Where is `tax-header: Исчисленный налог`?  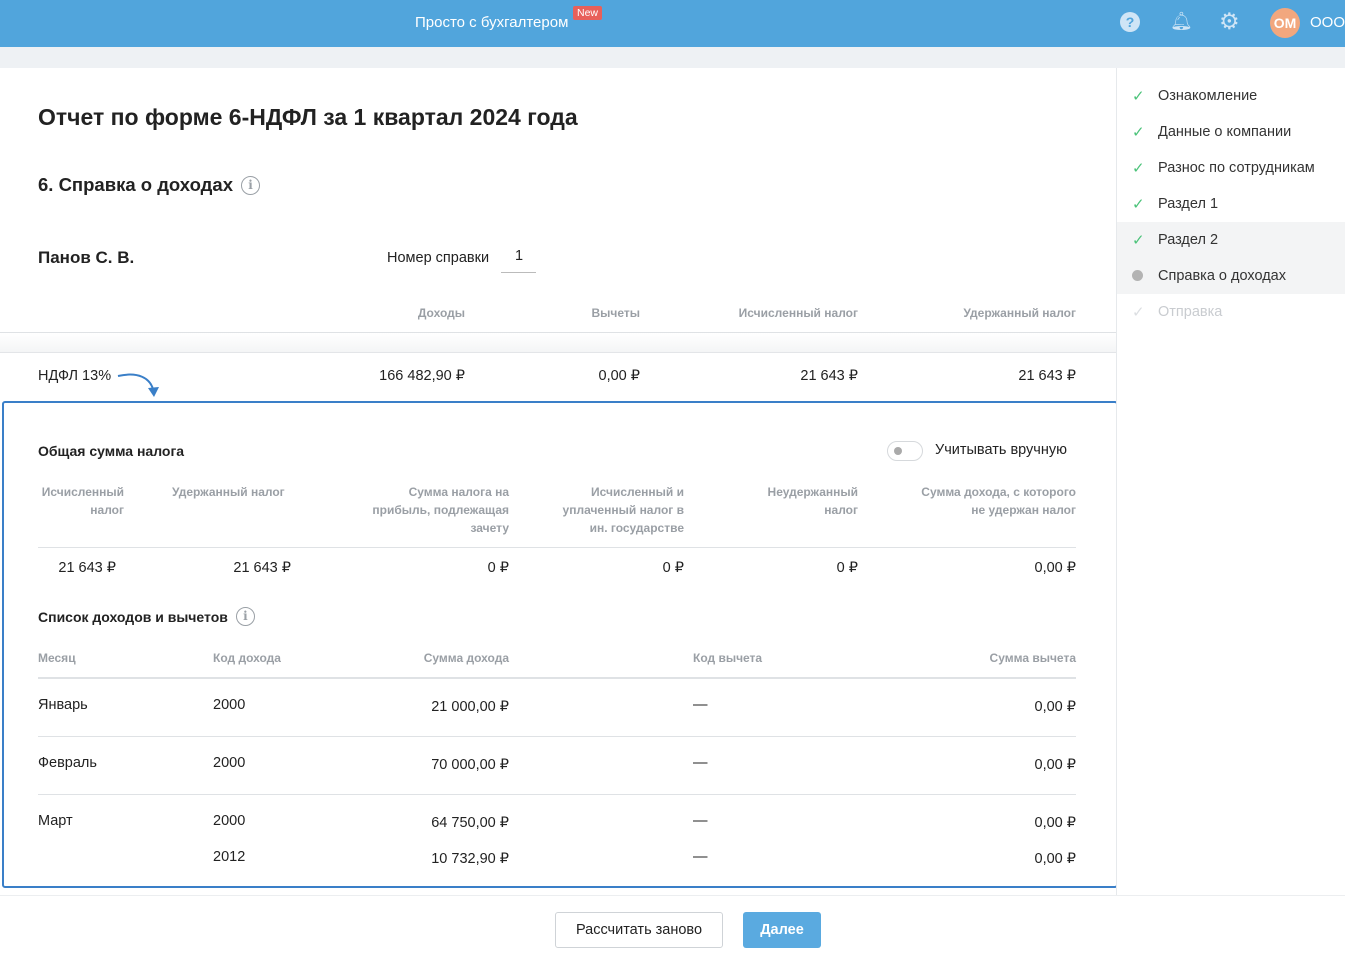
tax-header: Исчисленный налог is located at coordinates (82, 501).